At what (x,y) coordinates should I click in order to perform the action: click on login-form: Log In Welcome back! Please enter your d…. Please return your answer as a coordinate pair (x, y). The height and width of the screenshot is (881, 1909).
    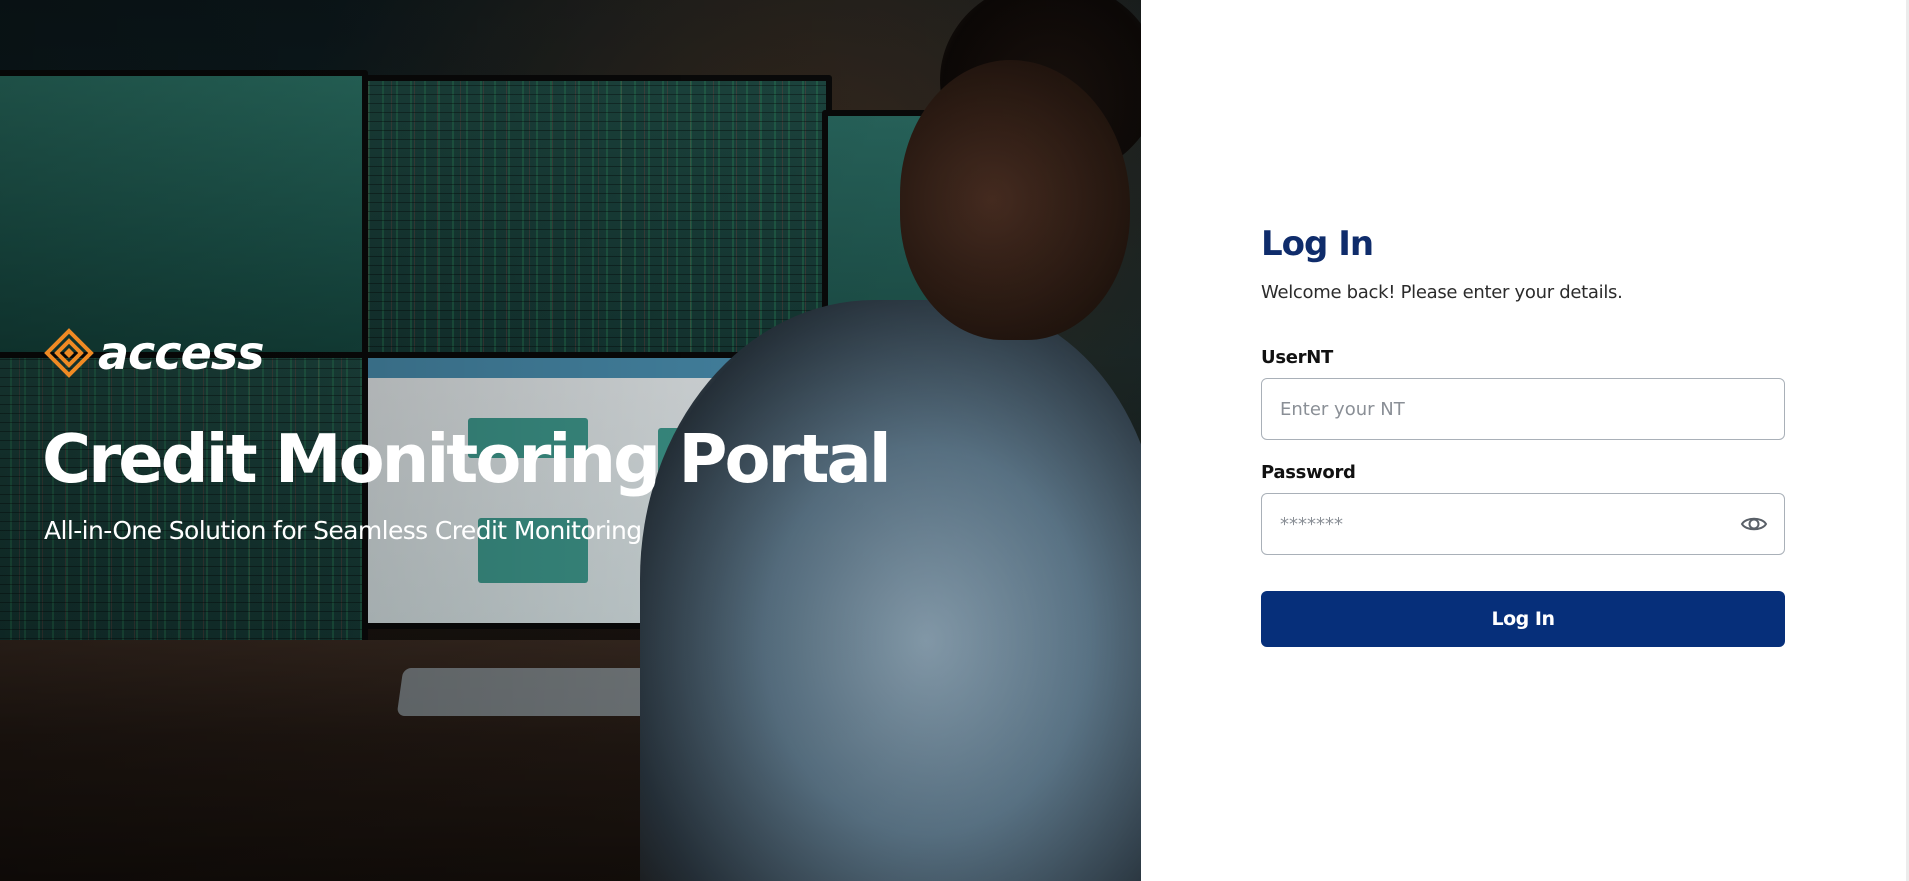
    Looking at the image, I should click on (1523, 433).